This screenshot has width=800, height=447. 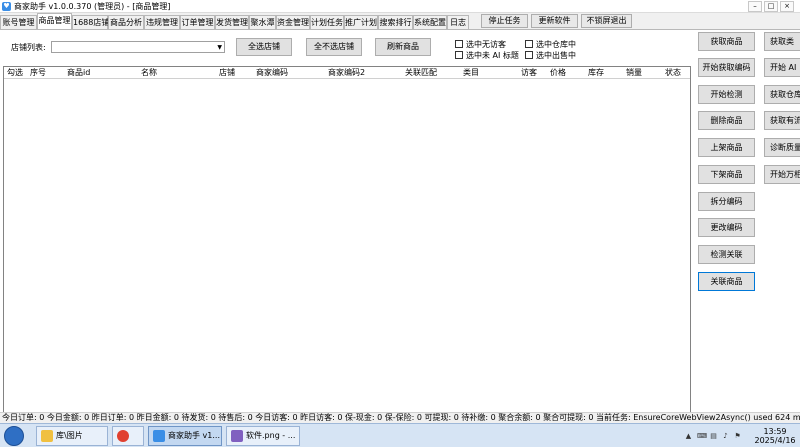 What do you see at coordinates (361, 22) in the screenshot?
I see `tab-promotion: 推广计划` at bounding box center [361, 22].